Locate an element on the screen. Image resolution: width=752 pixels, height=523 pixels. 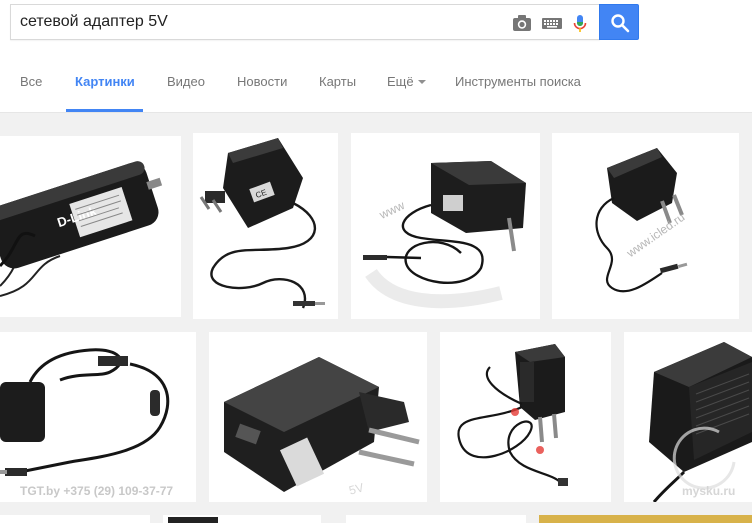
watermark-text: TGT.by +375 (29) 109-37-77 is located at coordinates (97, 491).